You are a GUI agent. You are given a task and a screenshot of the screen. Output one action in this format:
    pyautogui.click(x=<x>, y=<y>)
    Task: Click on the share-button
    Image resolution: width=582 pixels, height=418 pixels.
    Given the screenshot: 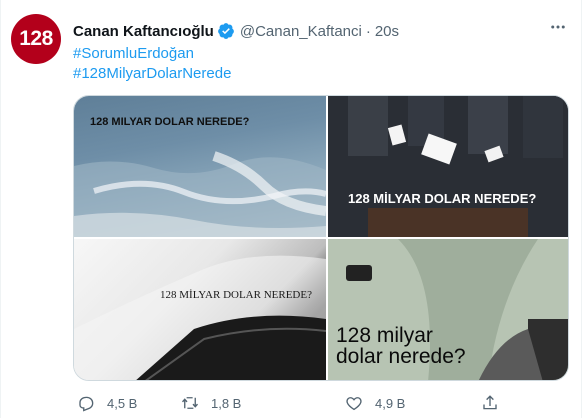 What is the action you would take?
    pyautogui.click(x=490, y=403)
    